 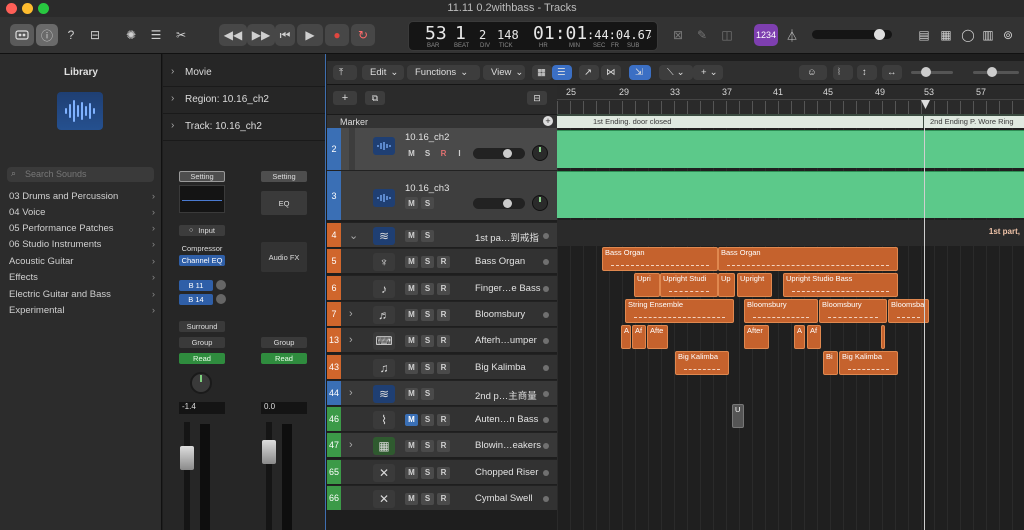 I want to click on functions-menu: Functions ⌄, so click(x=443, y=72).